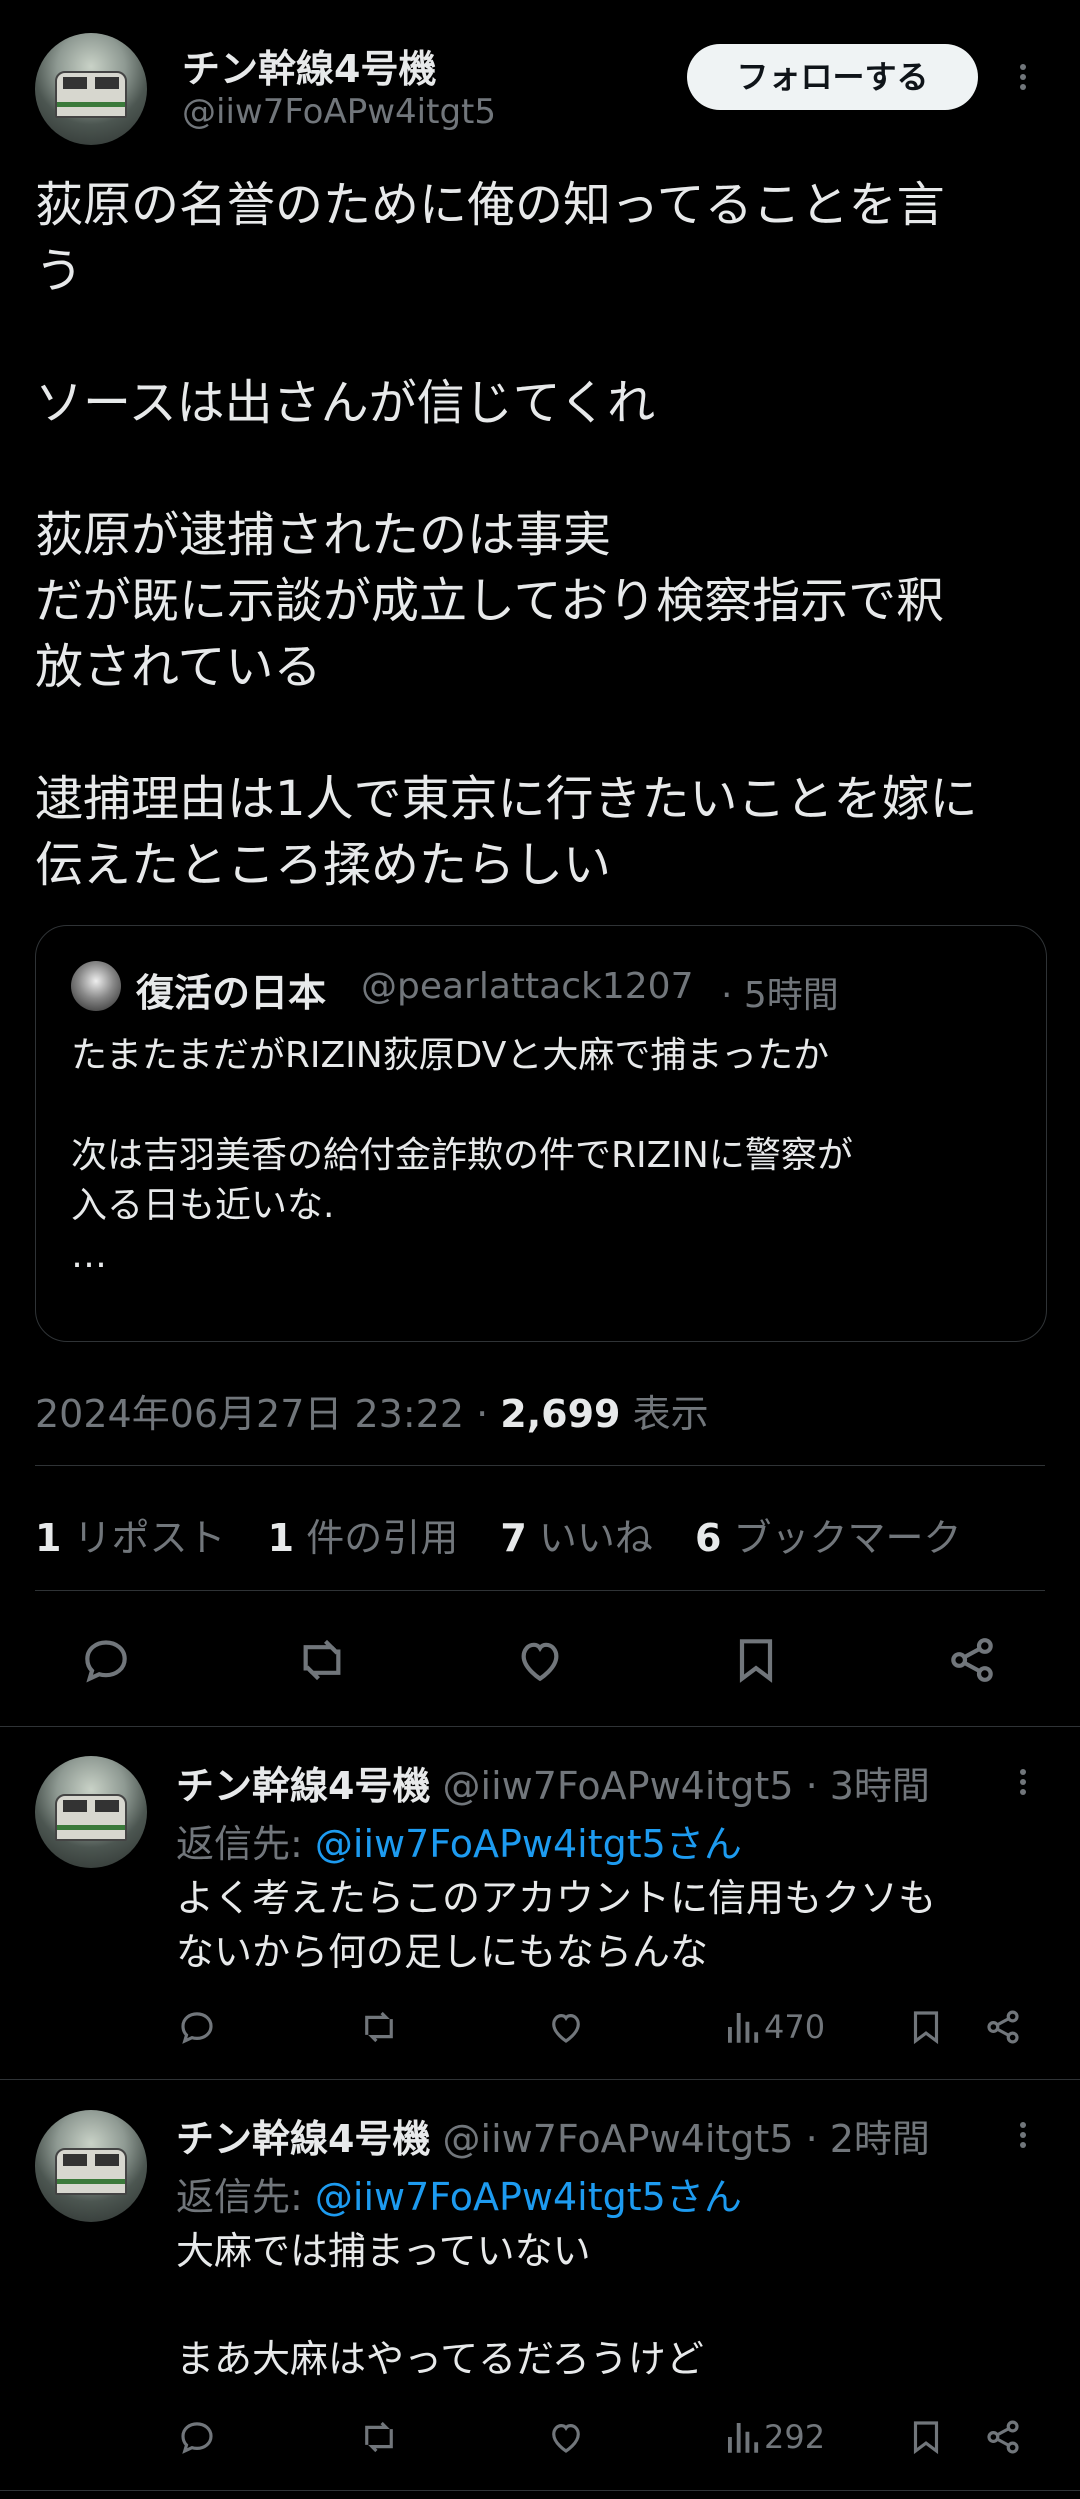  What do you see at coordinates (795, 2027) in the screenshot?
I see `views-count: 470` at bounding box center [795, 2027].